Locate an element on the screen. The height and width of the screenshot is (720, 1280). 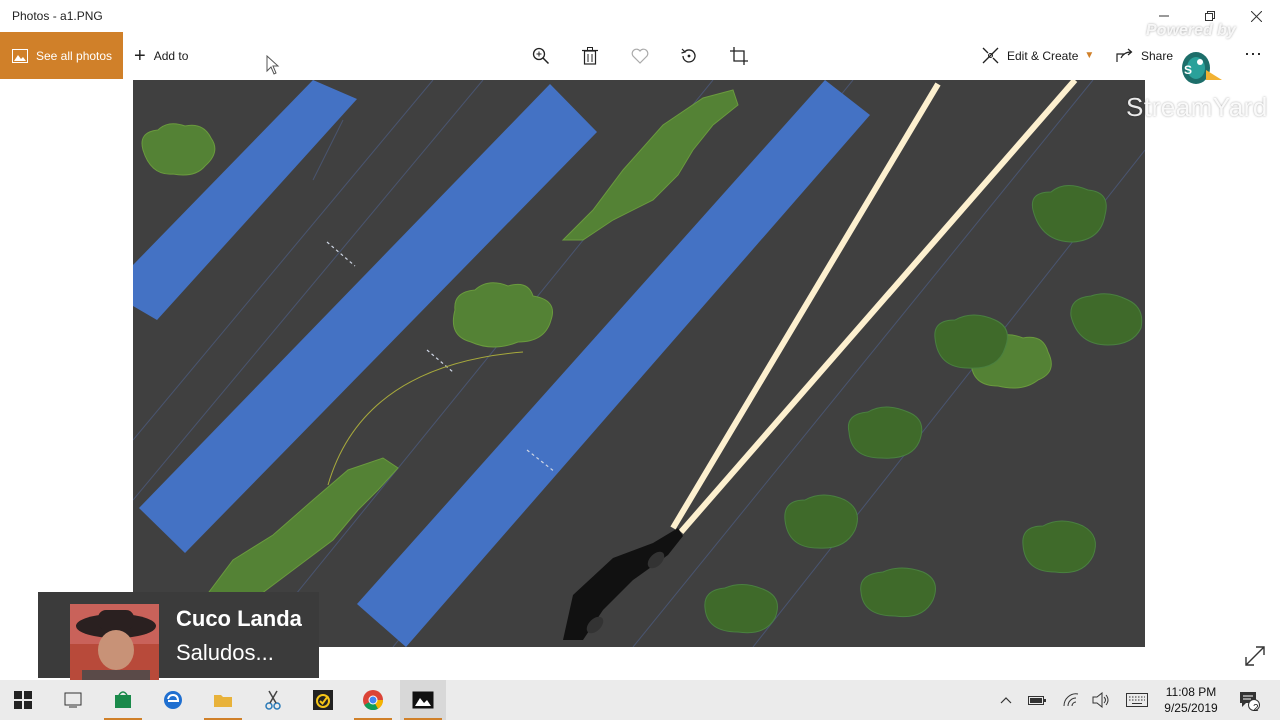
streamyard-duck-icon: S is located at coordinates (1200, 69).